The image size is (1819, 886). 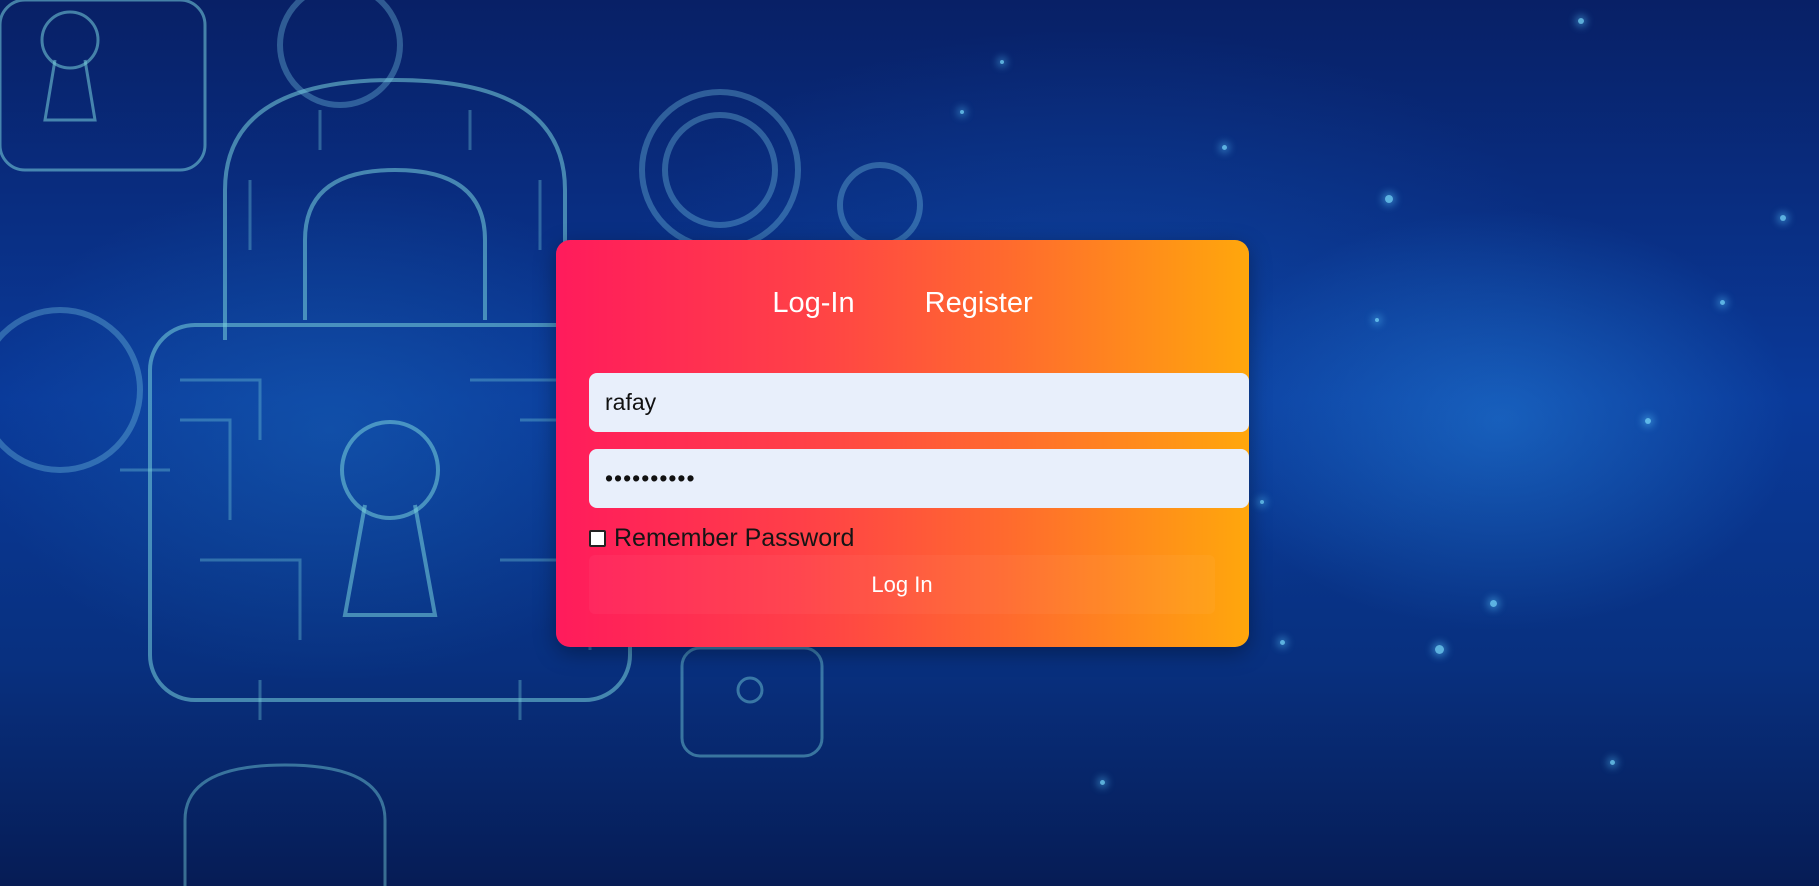 What do you see at coordinates (813, 303) in the screenshot?
I see `tab-login: Log-In` at bounding box center [813, 303].